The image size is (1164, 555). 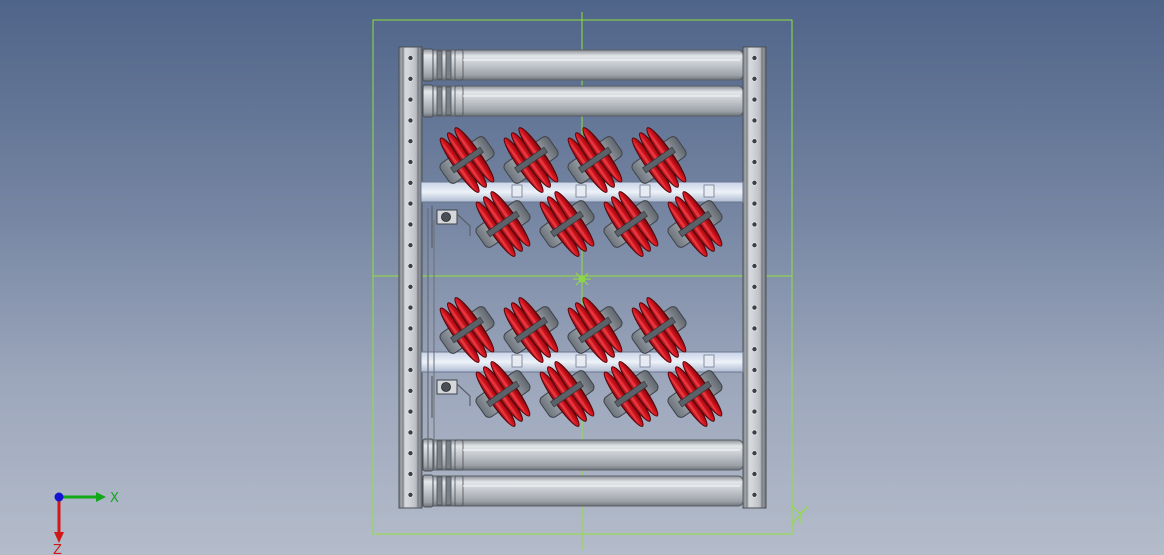 What do you see at coordinates (410, 277) in the screenshot?
I see `left-rail` at bounding box center [410, 277].